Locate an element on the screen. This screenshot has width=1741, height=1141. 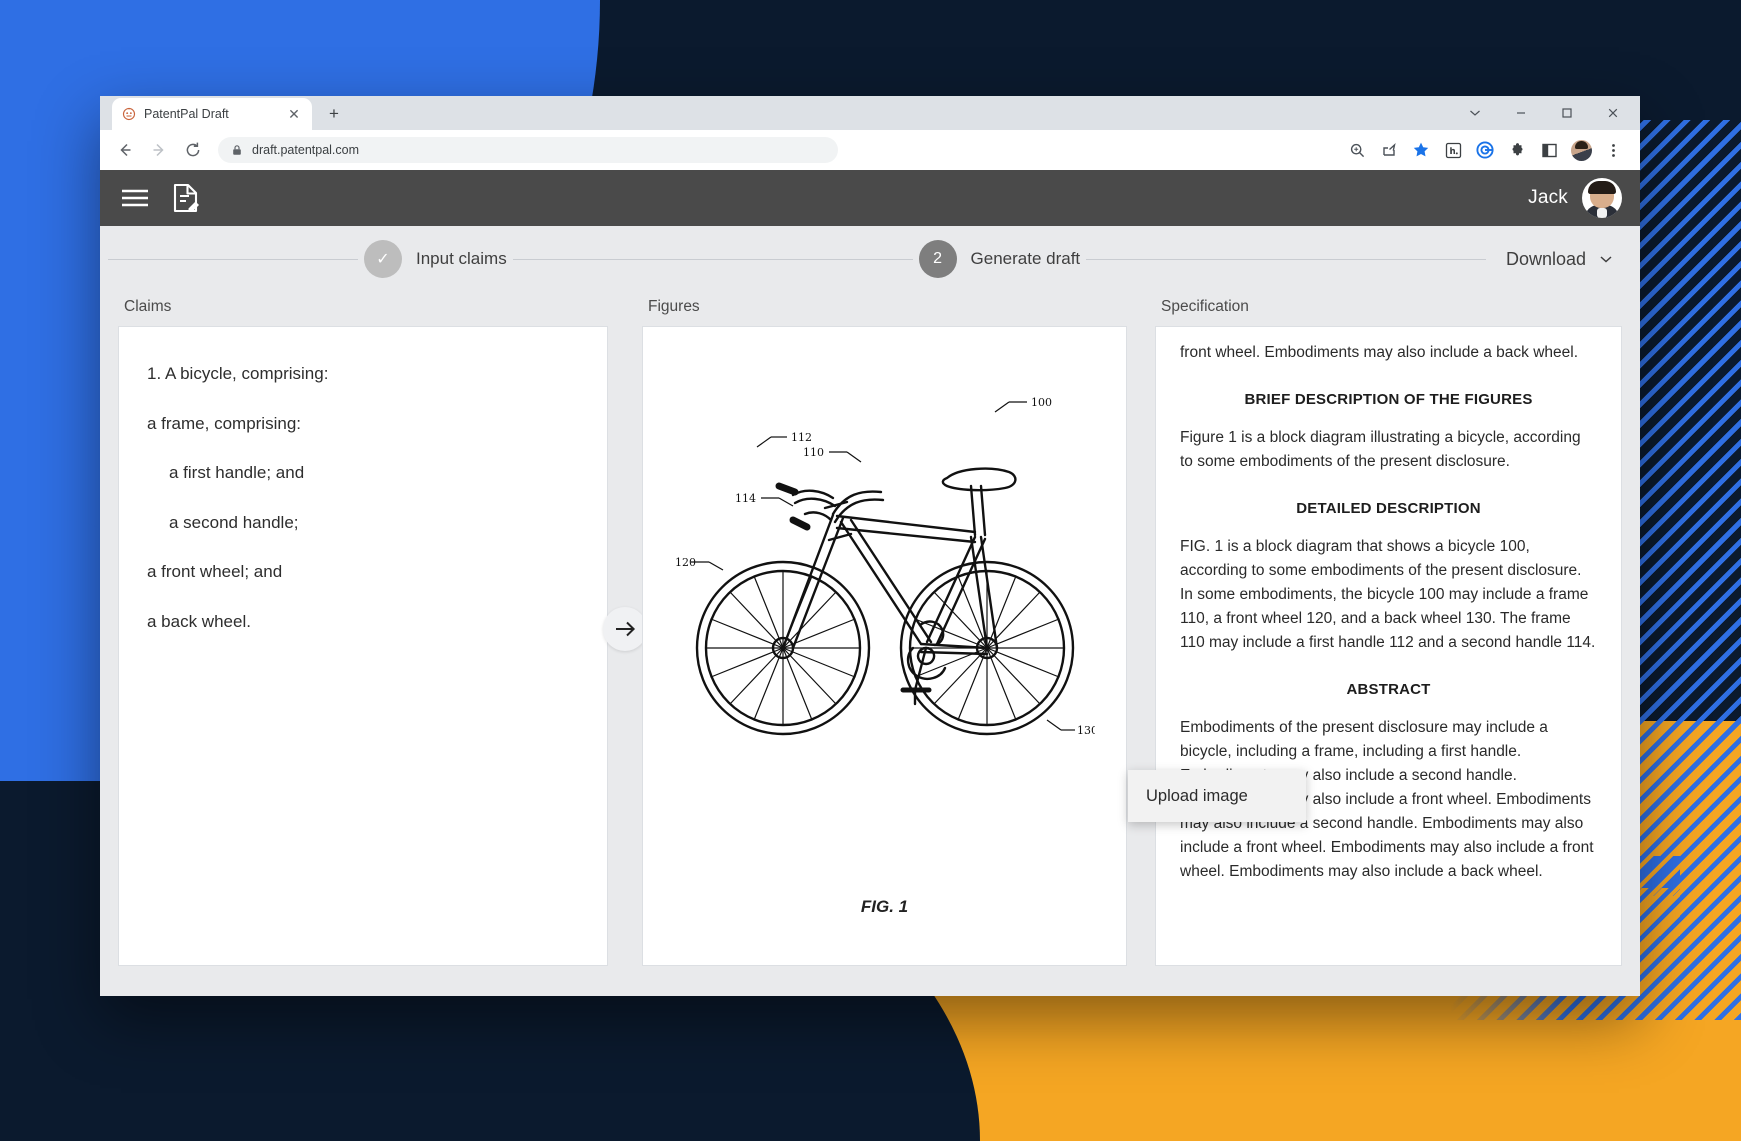
app-header: Jack is located at coordinates (870, 198).